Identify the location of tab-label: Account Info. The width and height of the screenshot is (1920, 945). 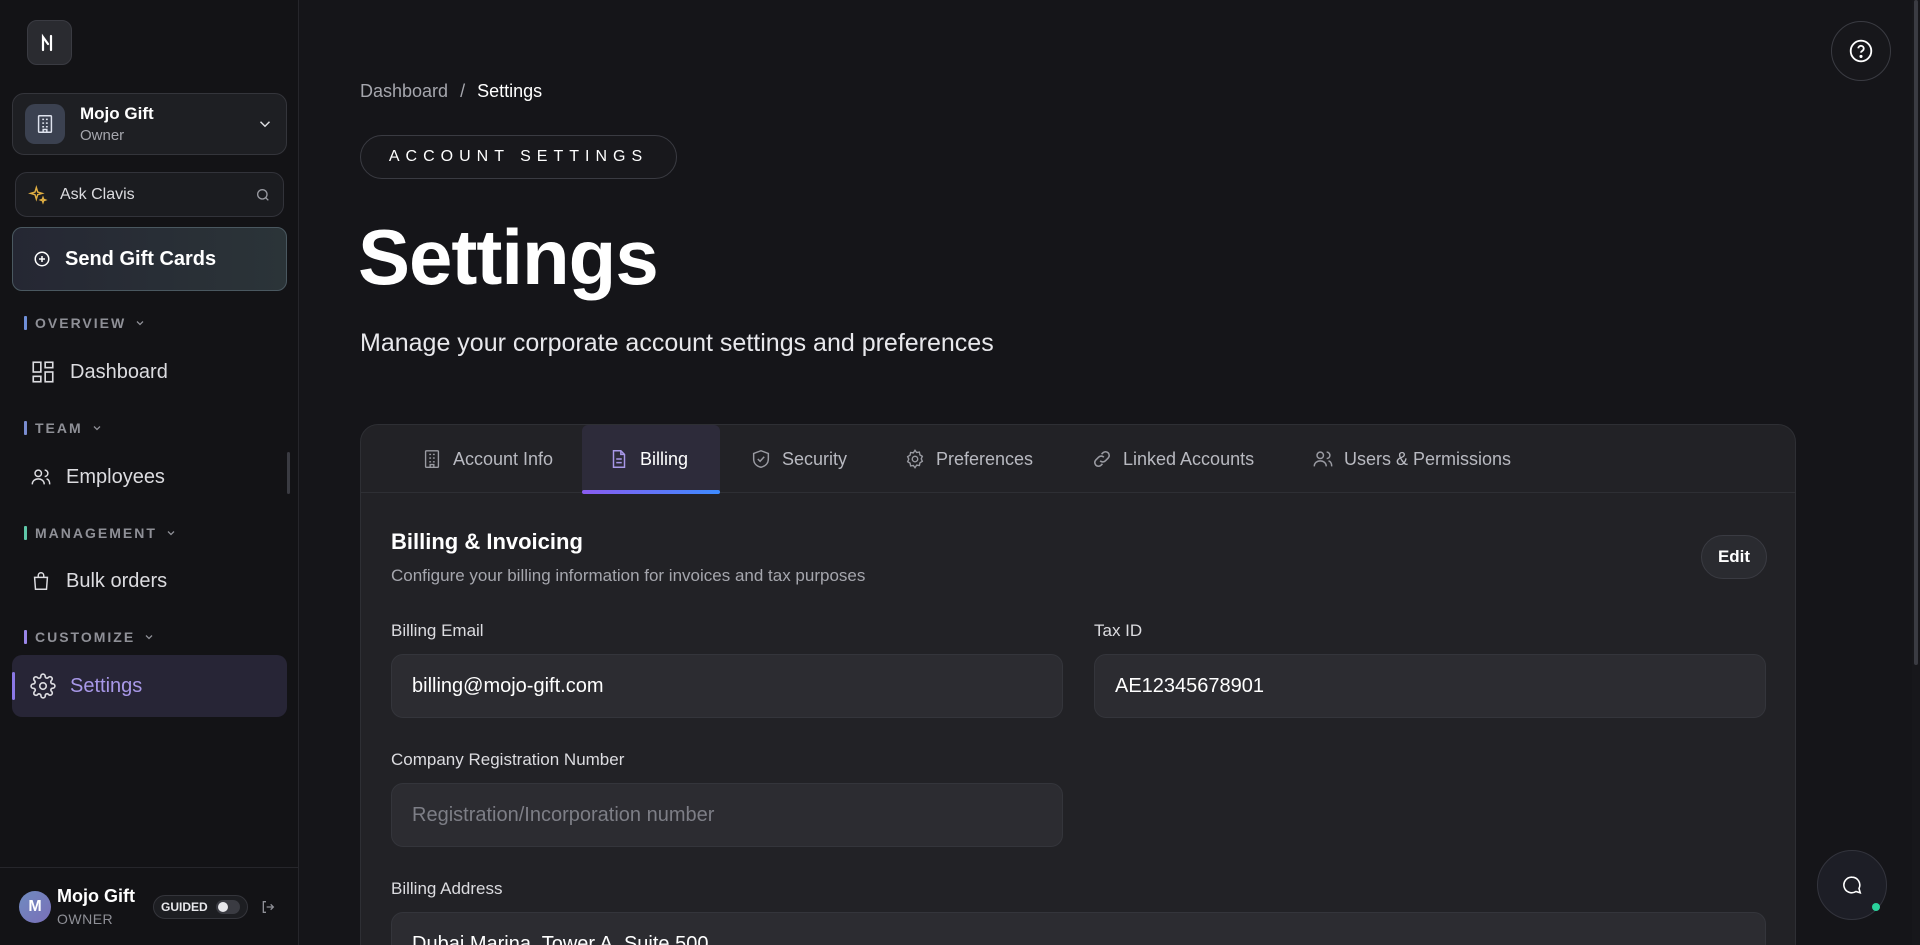
(503, 458).